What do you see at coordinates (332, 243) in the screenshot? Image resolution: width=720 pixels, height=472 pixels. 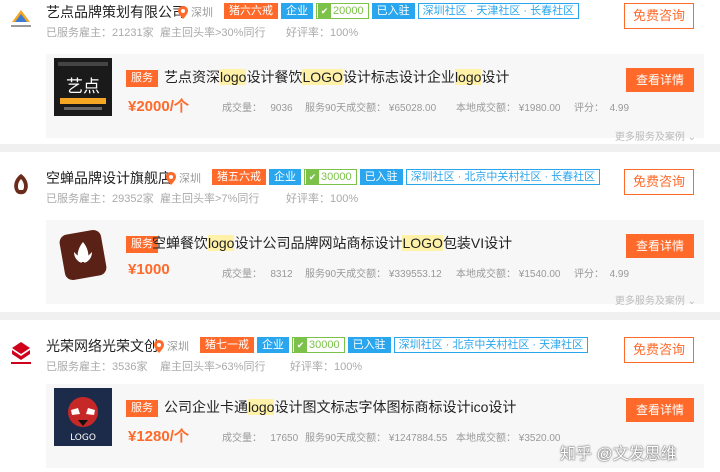 I see `service-title: 空蝉餐饮logo设计公司品牌网站商标设计LOGO包装VI设计` at bounding box center [332, 243].